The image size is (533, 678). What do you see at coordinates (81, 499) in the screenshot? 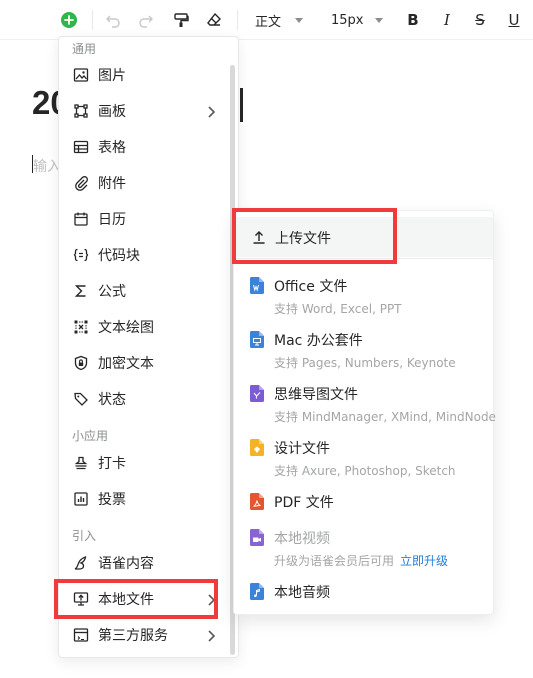
I see `vote-icon` at bounding box center [81, 499].